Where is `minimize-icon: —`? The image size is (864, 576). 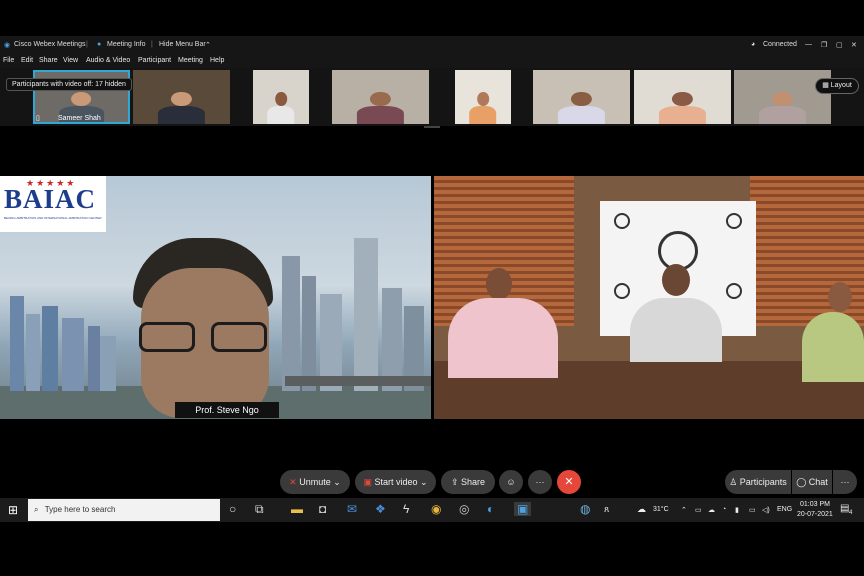
minimize-icon: — is located at coordinates (808, 44).